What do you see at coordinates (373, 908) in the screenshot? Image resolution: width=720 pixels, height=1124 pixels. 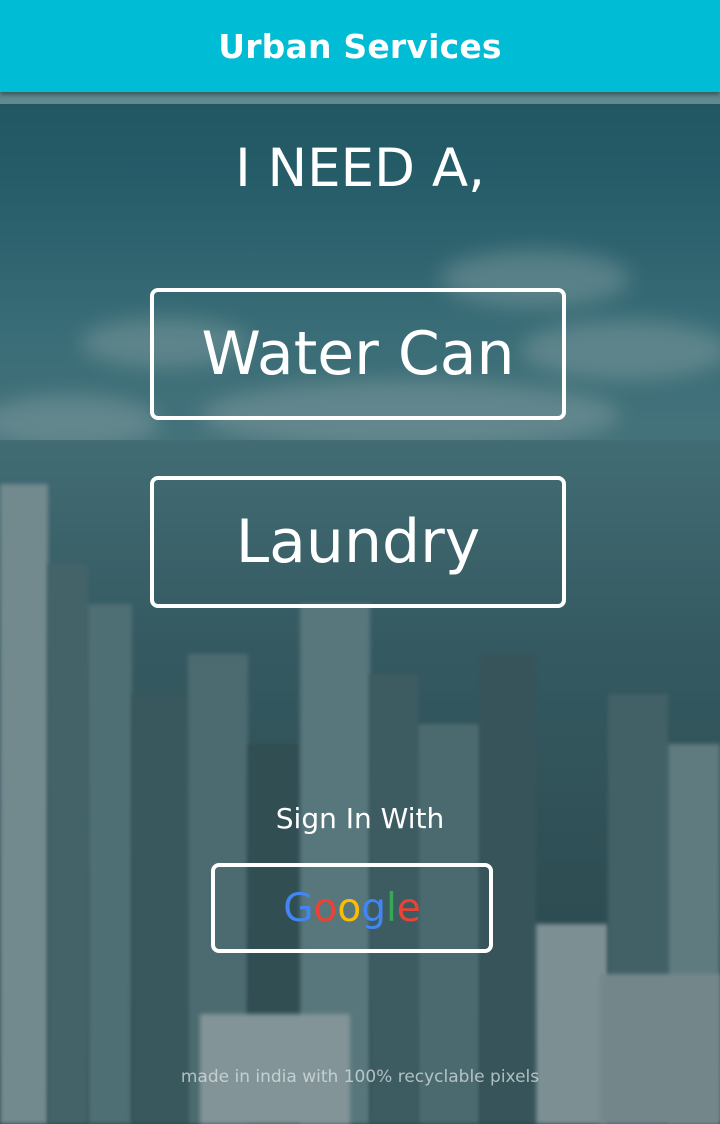 I see `google-letter: g` at bounding box center [373, 908].